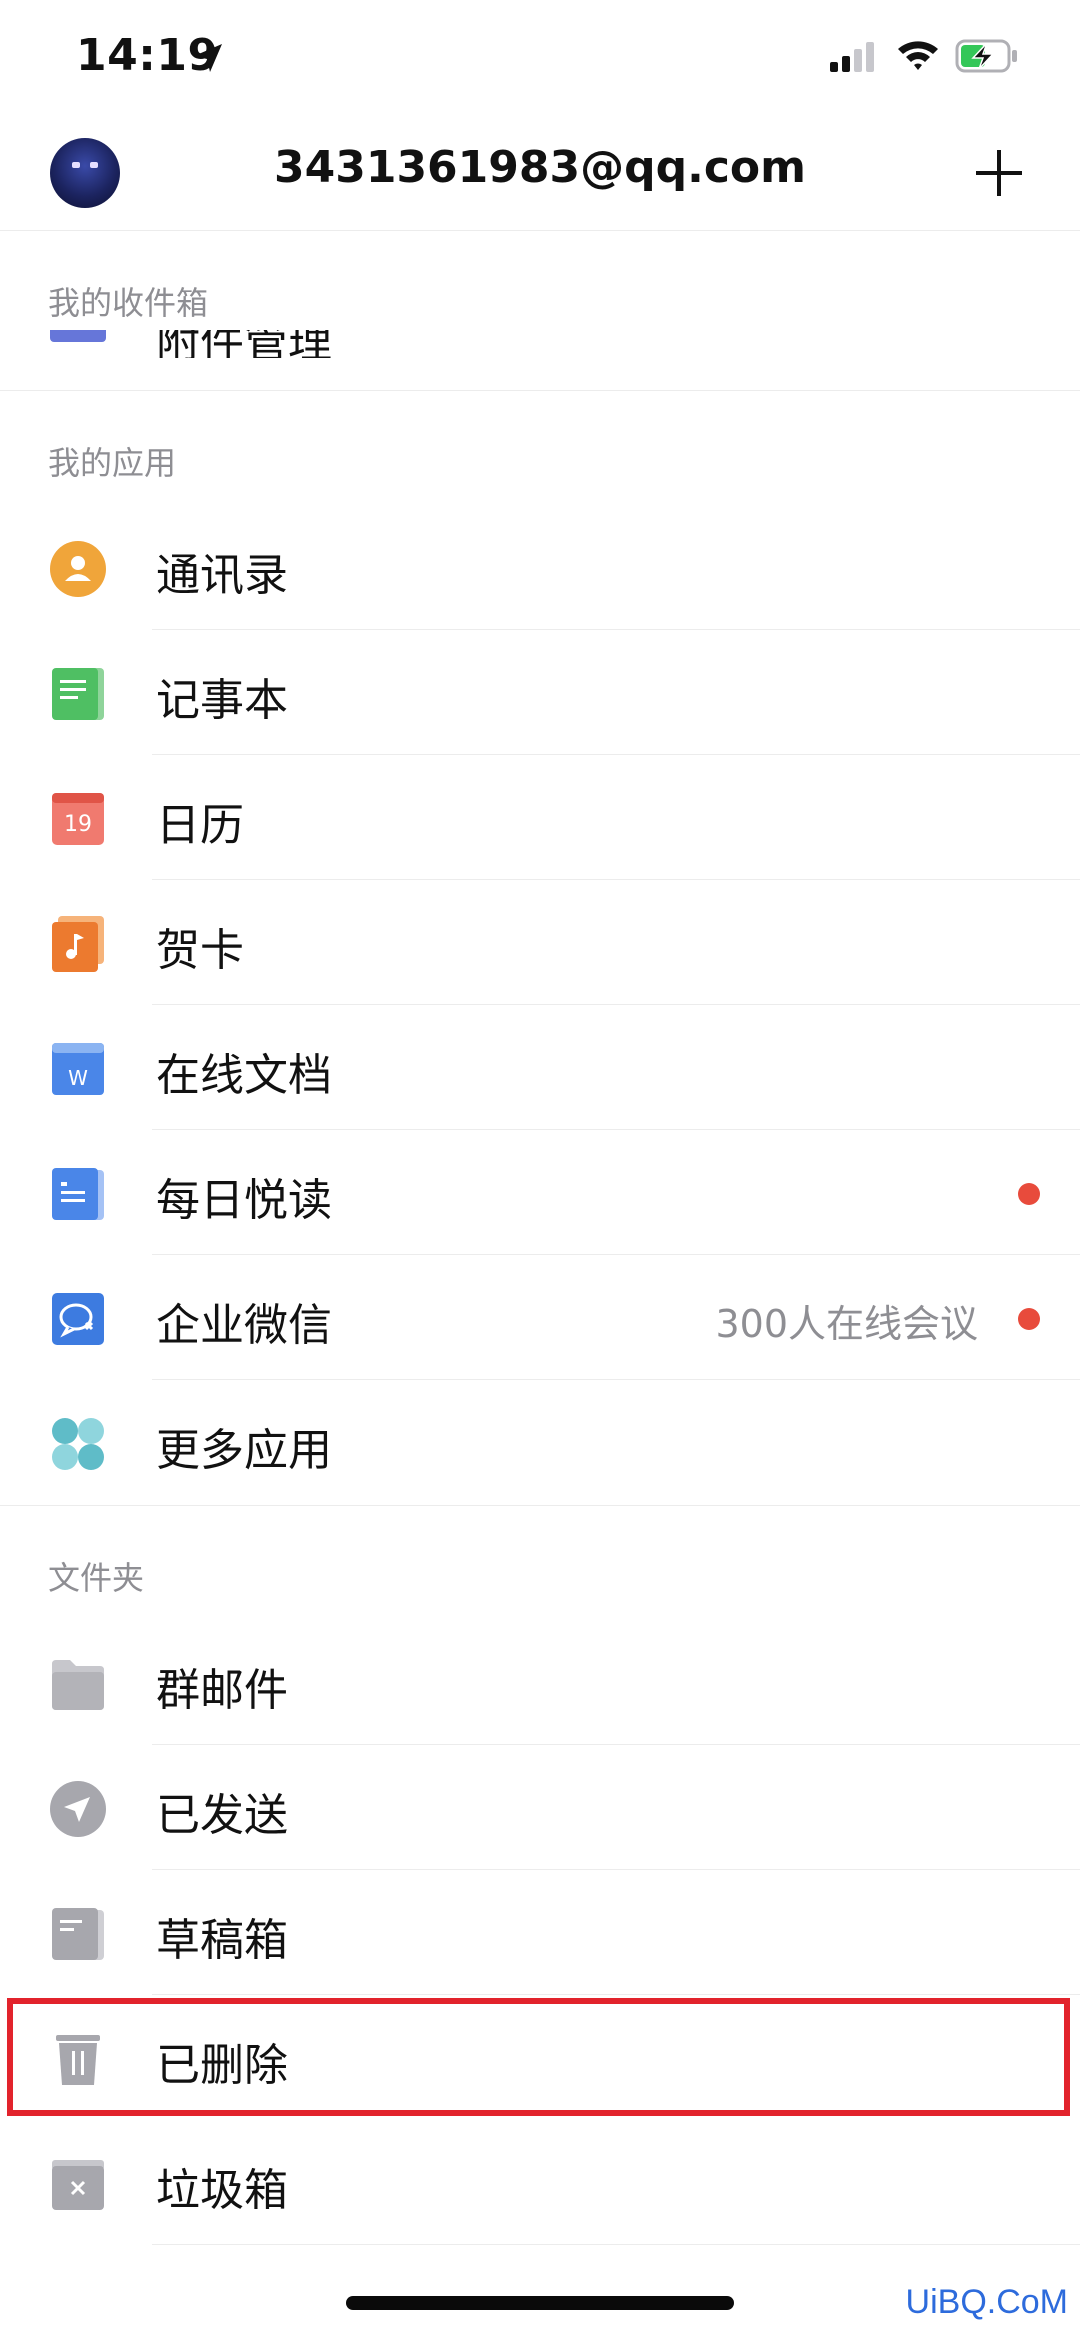 The width and height of the screenshot is (1080, 2337). Describe the element at coordinates (78, 569) in the screenshot. I see `contacts-icon` at that location.